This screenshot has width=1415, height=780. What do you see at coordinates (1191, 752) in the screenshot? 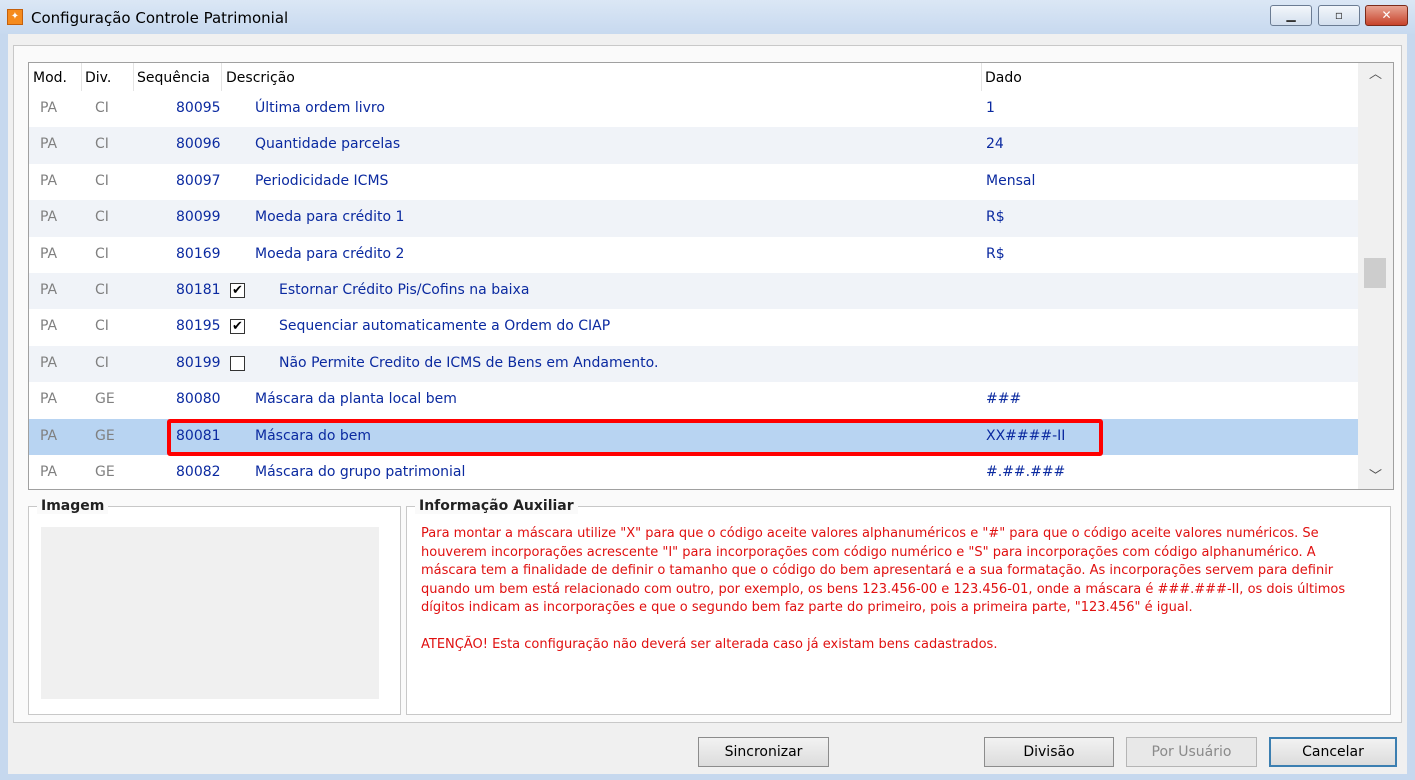
I see `por-usuario-button: Por Usuário` at bounding box center [1191, 752].